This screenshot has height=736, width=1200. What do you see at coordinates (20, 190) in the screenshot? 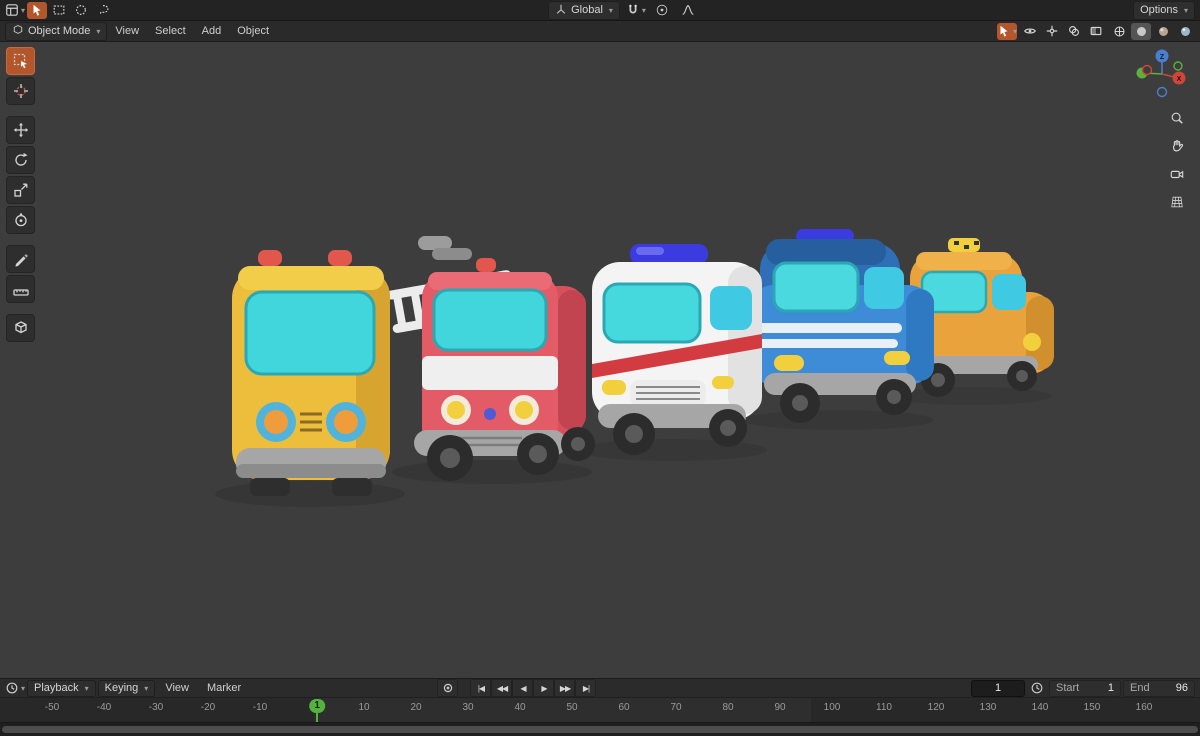
I see `scale-tool` at bounding box center [20, 190].